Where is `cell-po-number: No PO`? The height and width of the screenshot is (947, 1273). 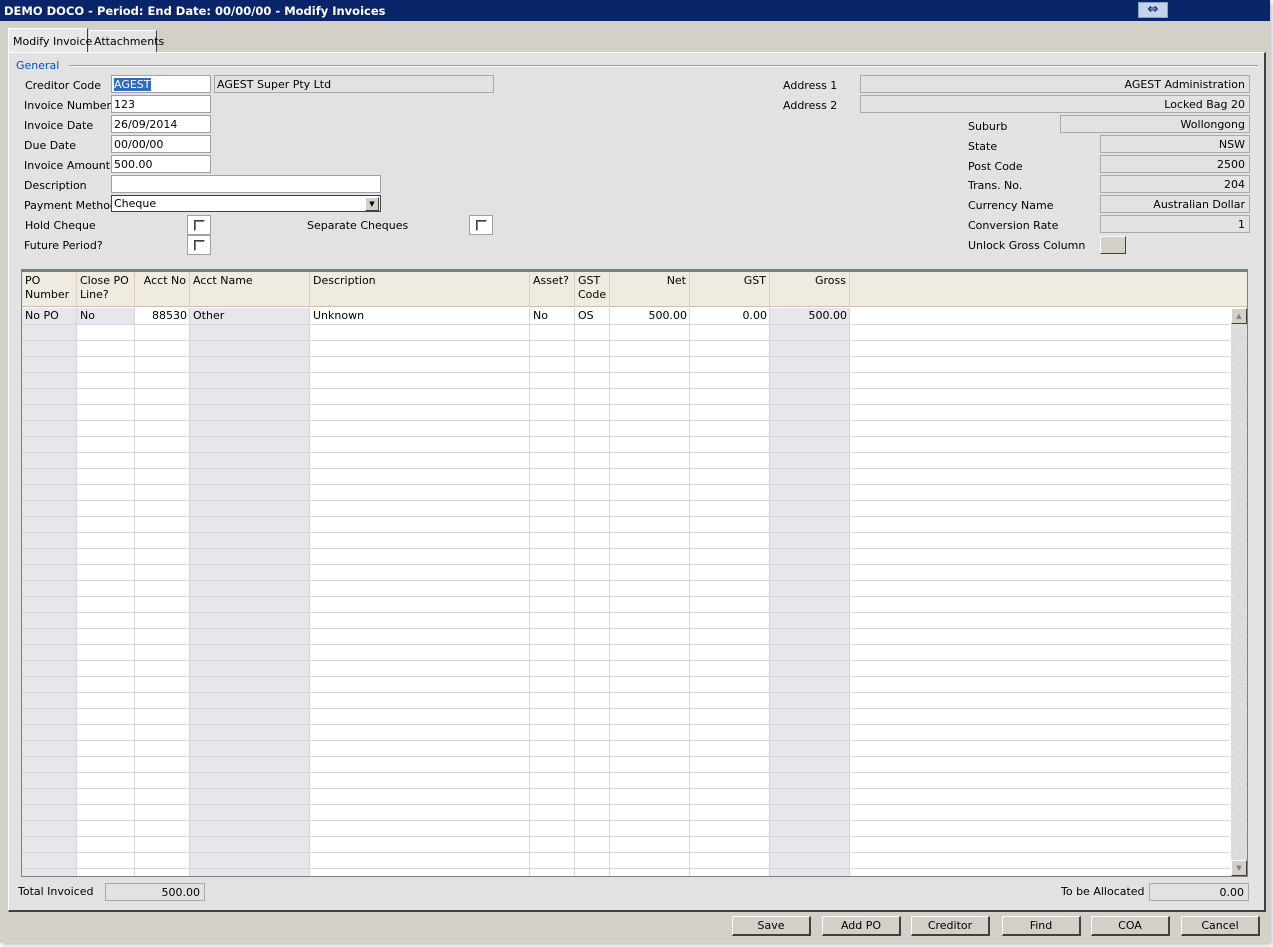 cell-po-number: No PO is located at coordinates (49, 316).